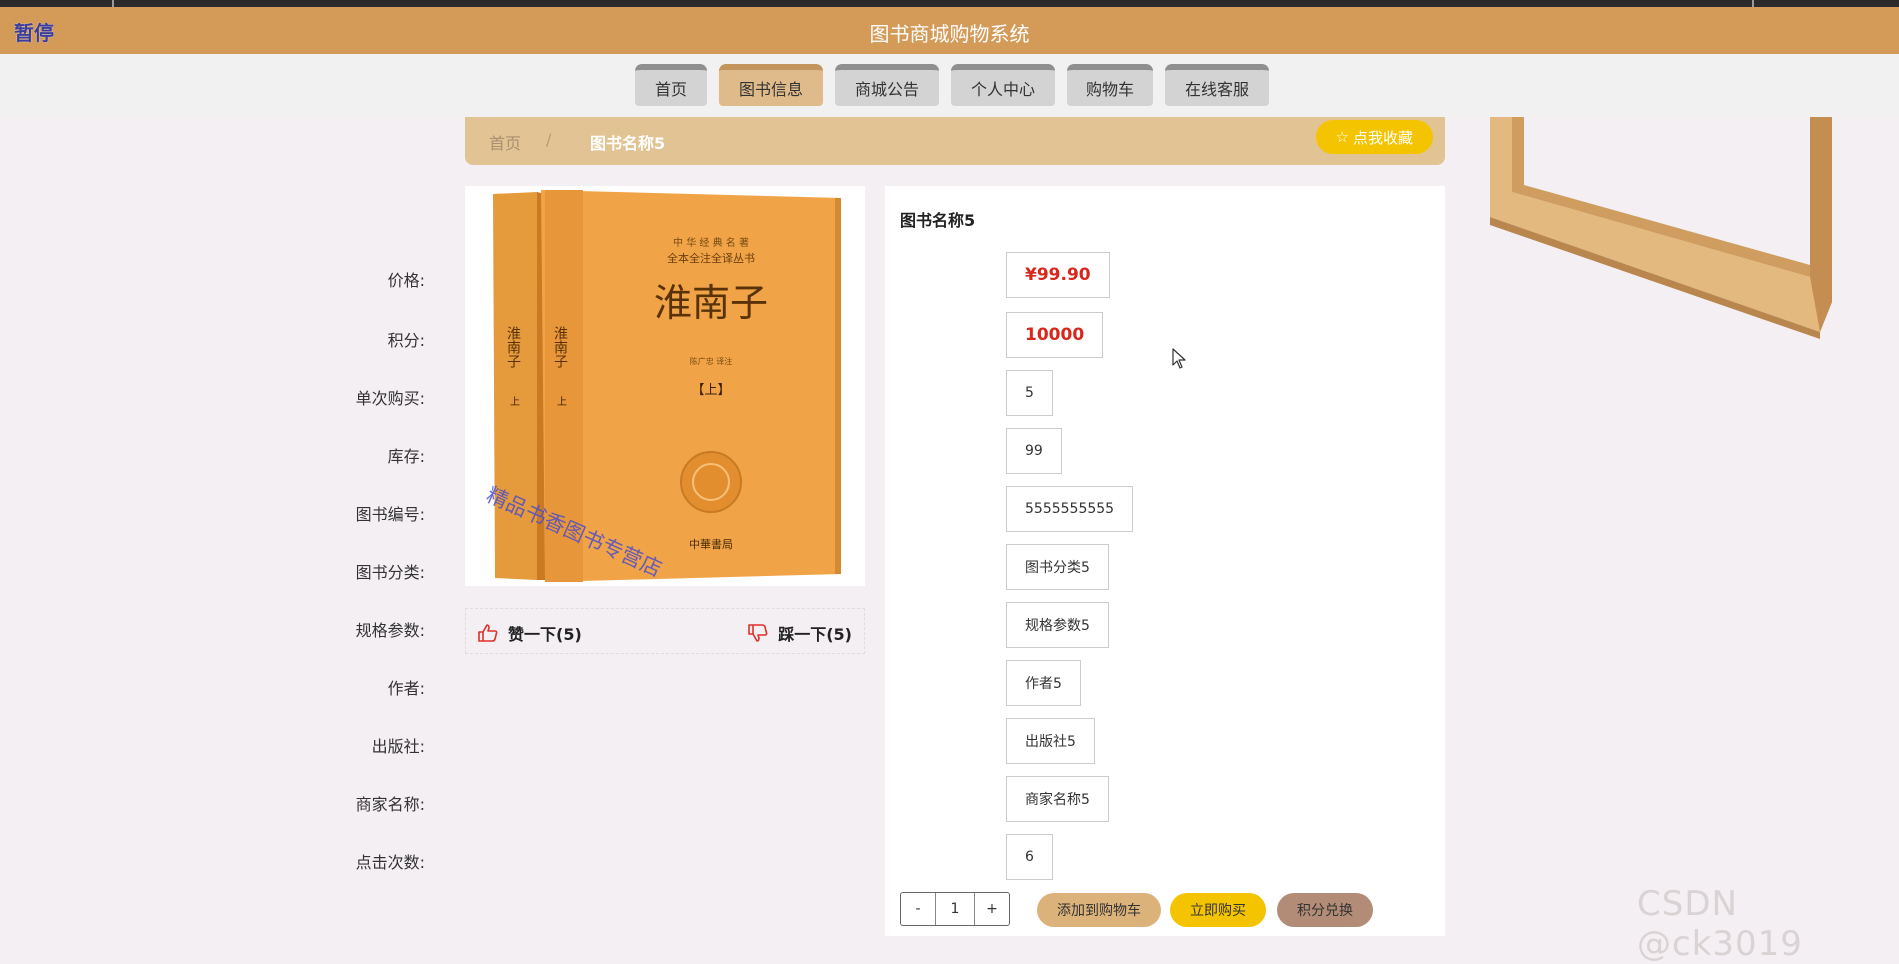 The width and height of the screenshot is (1899, 964). Describe the element at coordinates (1179, 358) in the screenshot. I see `mouse-cursor-icon` at that location.